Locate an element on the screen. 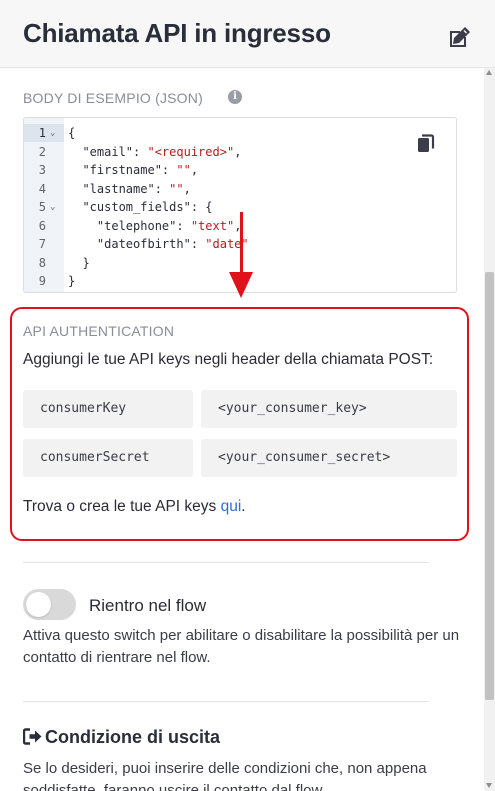  code-text: "custom_fields": { is located at coordinates (140, 207).